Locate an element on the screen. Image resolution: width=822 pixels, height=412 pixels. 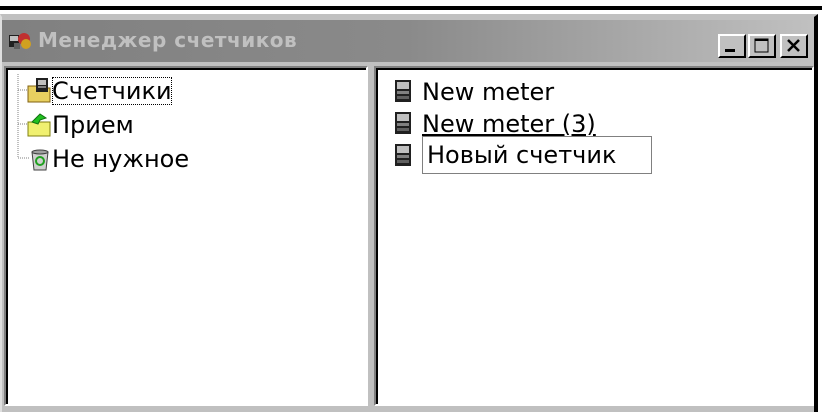
tree-item-counters: Счетчики is located at coordinates (128, 91).